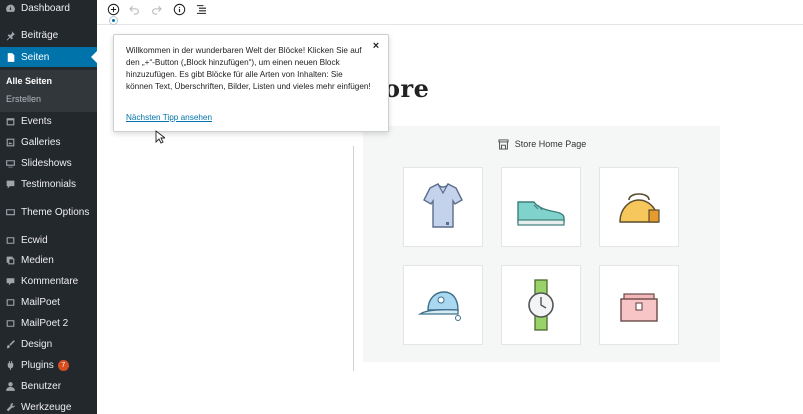 The image size is (803, 414). What do you see at coordinates (450, 12) in the screenshot?
I see `editor-toolbar` at bounding box center [450, 12].